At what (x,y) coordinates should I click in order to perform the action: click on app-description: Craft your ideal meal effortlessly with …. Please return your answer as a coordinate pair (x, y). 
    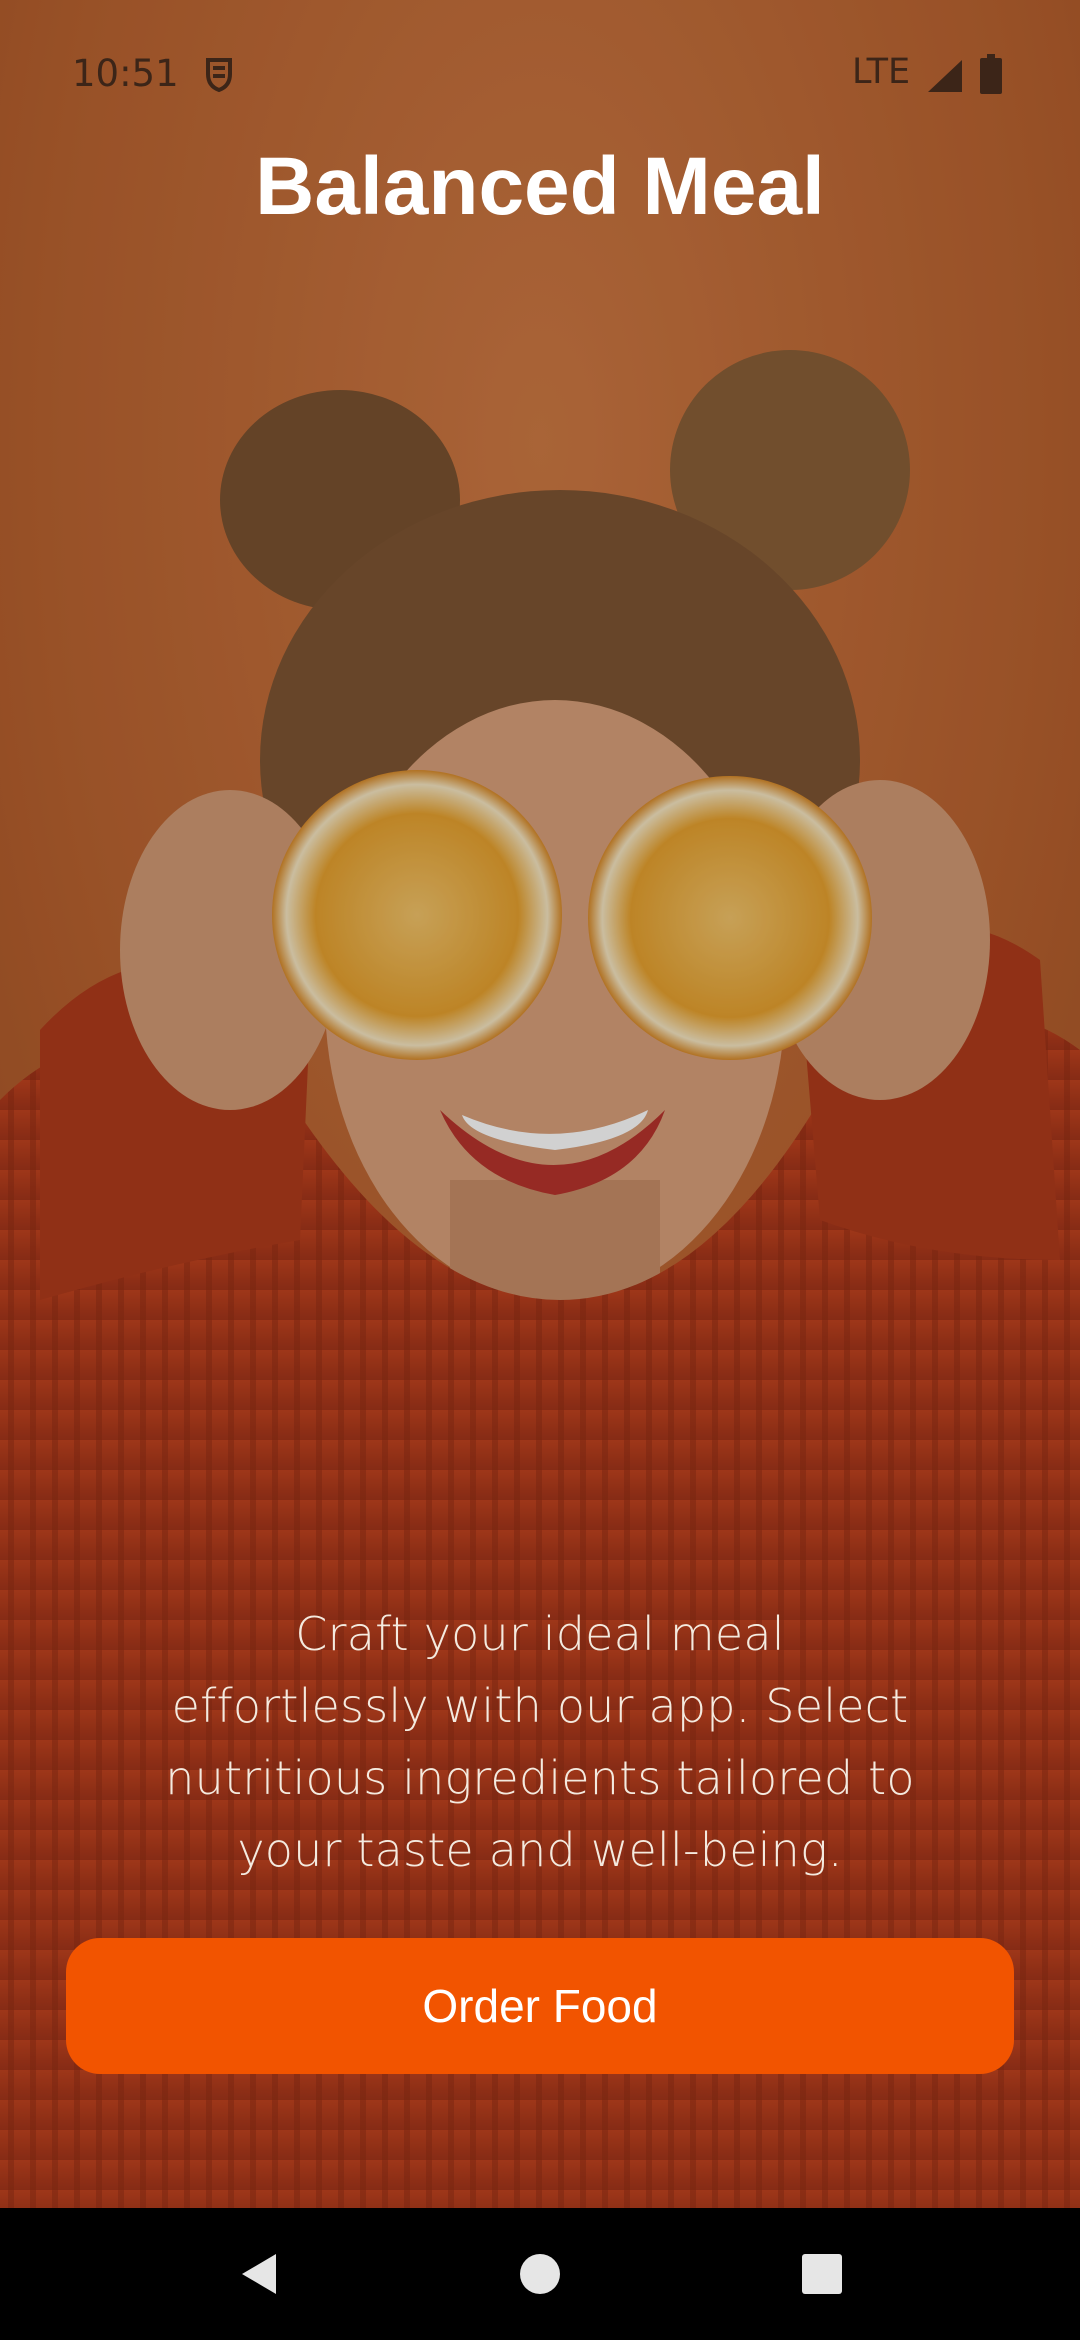
    Looking at the image, I should click on (540, 1742).